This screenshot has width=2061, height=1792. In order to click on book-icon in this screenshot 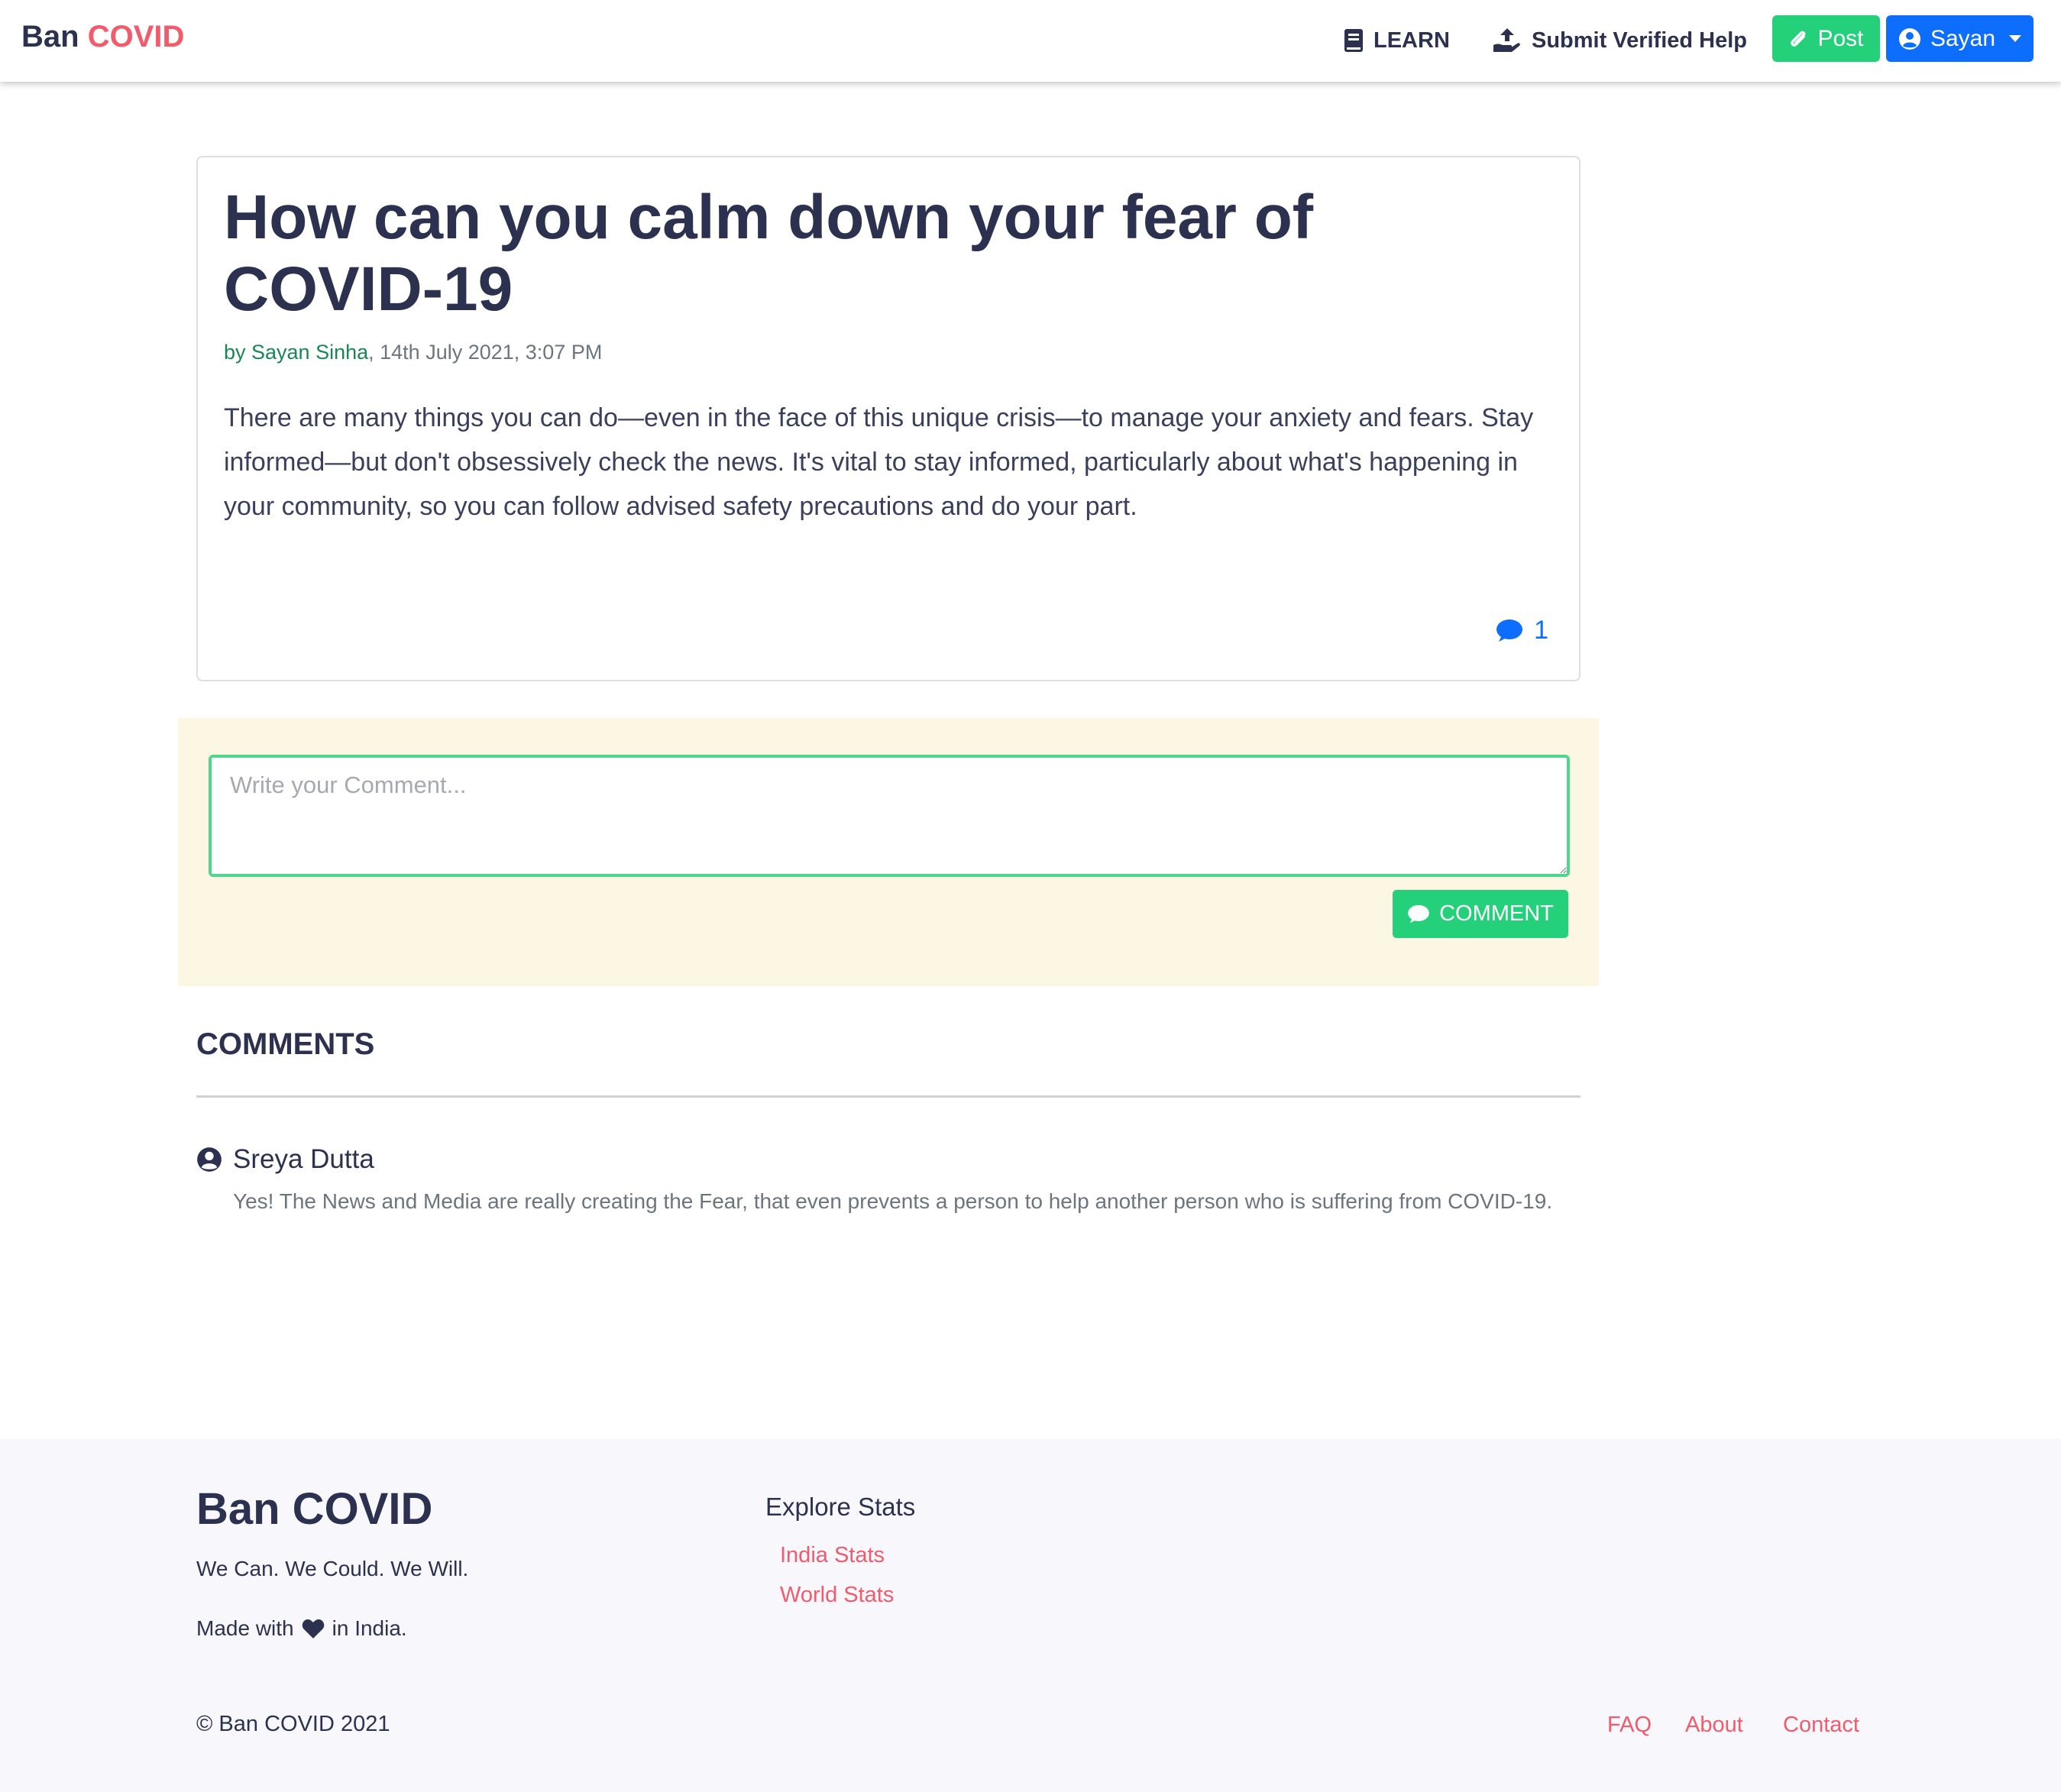, I will do `click(1353, 40)`.